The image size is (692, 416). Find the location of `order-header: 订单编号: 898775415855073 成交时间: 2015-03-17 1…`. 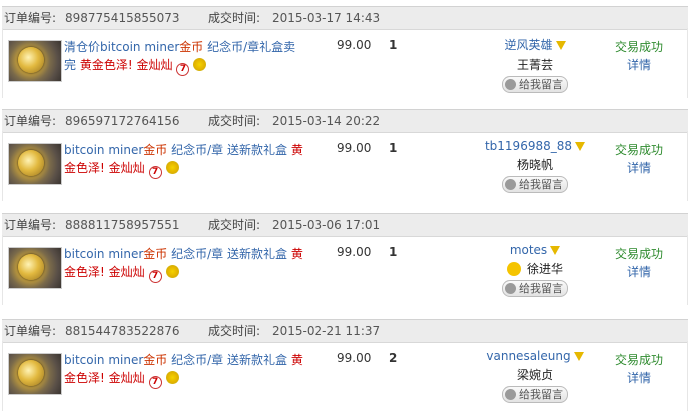

order-header: 订单编号: 898775415855073 成交时间: 2015-03-17 1… is located at coordinates (345, 18).